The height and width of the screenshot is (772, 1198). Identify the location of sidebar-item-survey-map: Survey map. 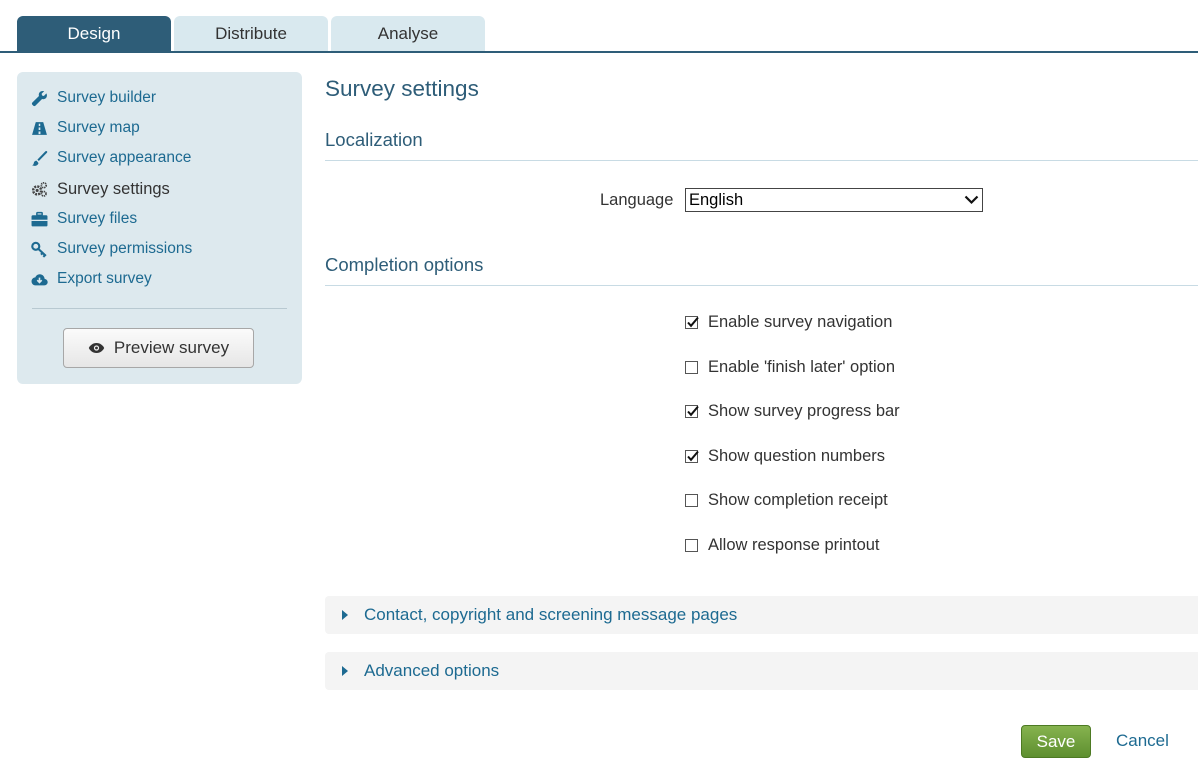
(84, 128).